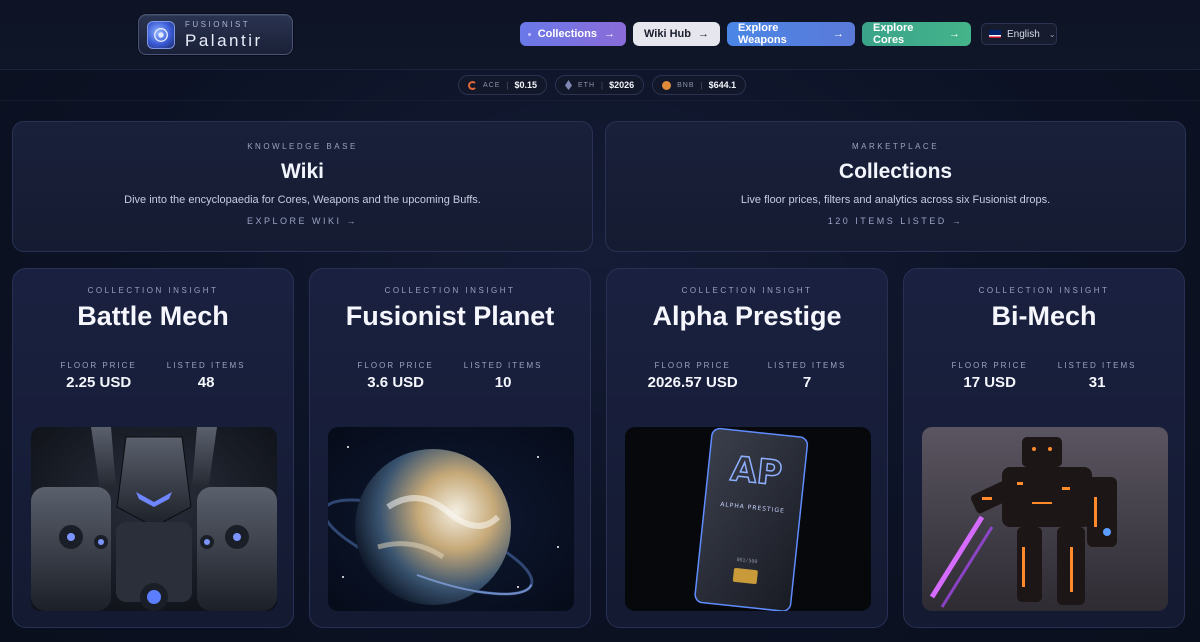 This screenshot has height=642, width=1200. I want to click on collections-button-label: Collections, so click(567, 34).